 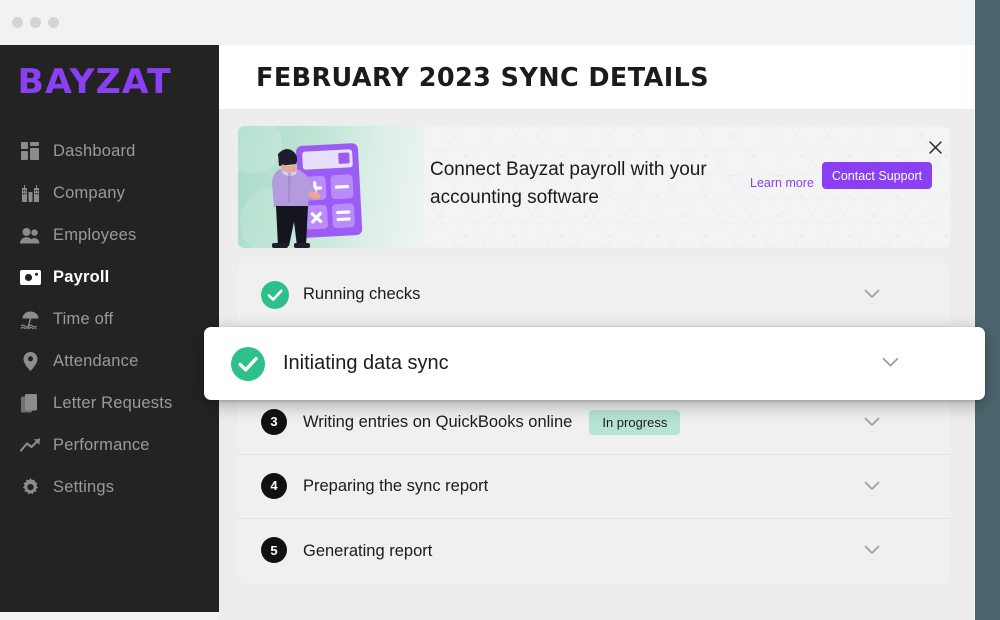 I want to click on contact-support-button: Contact Support, so click(x=877, y=175).